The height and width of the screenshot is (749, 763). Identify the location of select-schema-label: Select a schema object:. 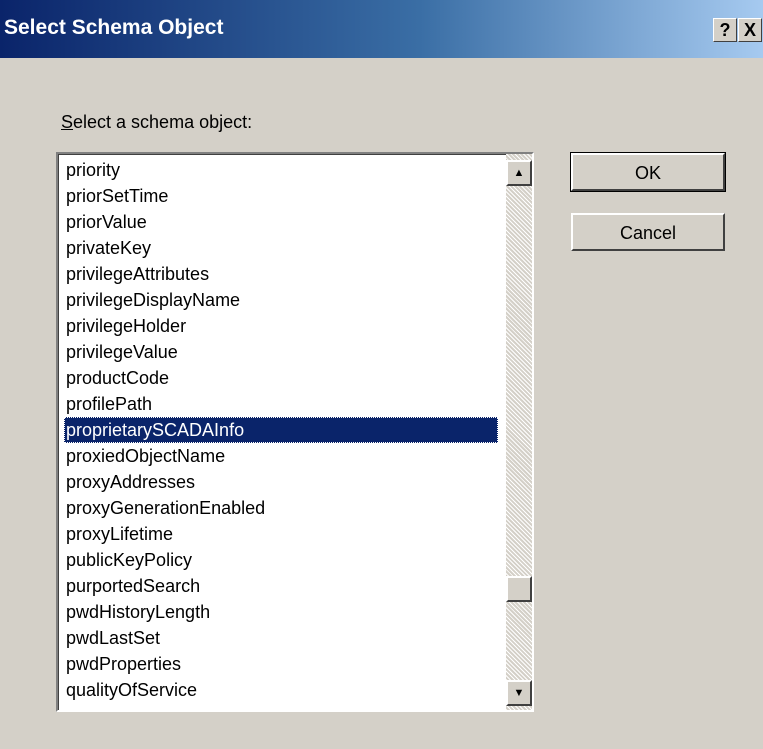
(156, 122).